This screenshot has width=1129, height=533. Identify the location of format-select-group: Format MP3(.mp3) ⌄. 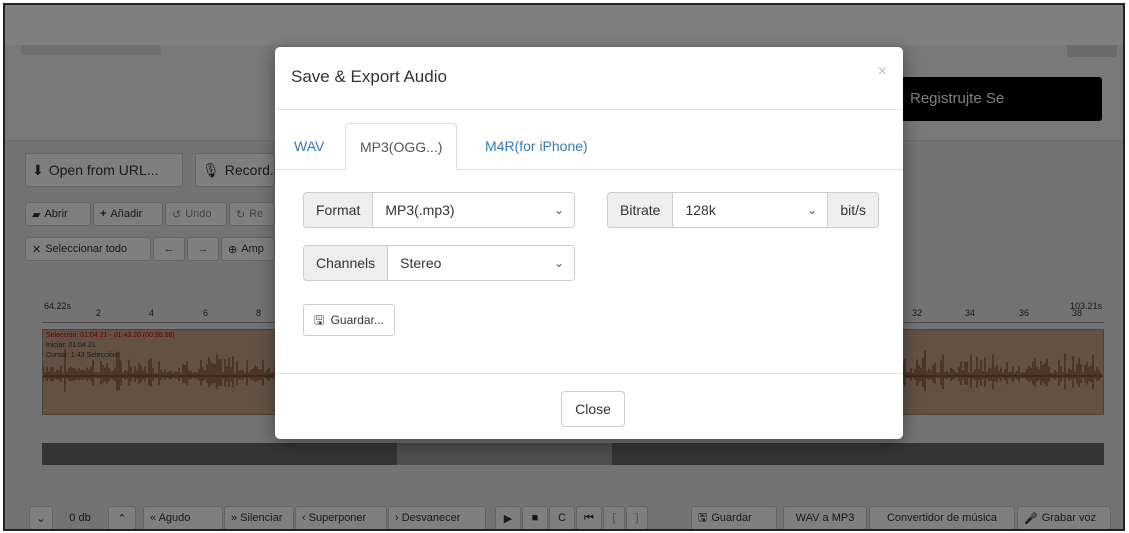
(439, 210).